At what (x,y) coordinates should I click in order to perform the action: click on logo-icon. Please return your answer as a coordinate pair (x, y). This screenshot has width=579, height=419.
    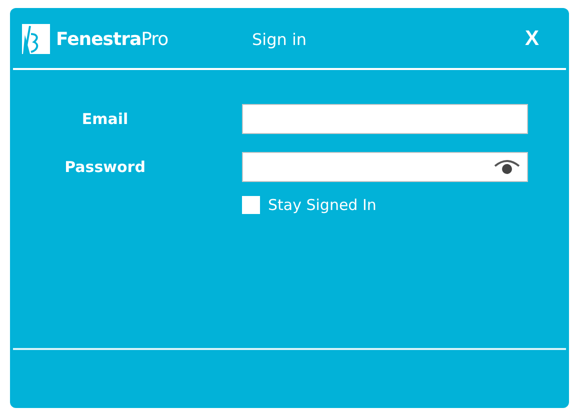
    Looking at the image, I should click on (36, 39).